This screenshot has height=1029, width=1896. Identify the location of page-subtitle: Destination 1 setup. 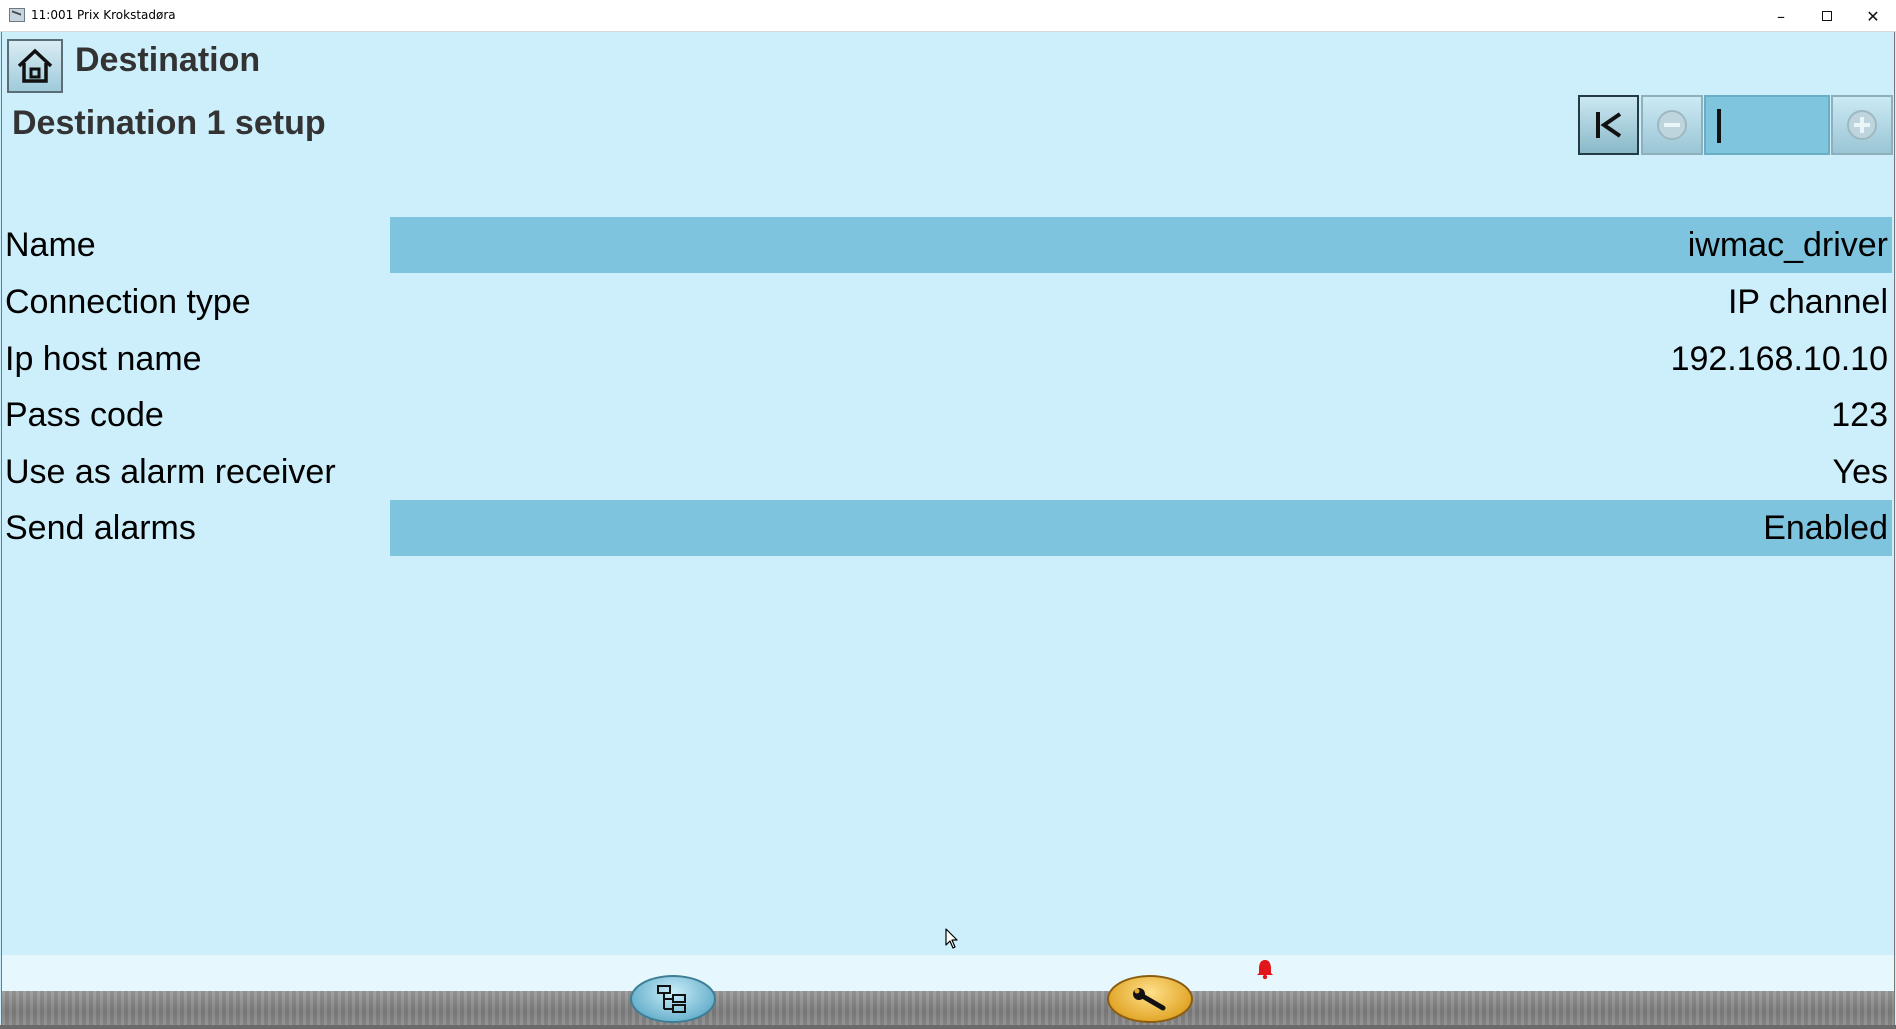
(169, 123).